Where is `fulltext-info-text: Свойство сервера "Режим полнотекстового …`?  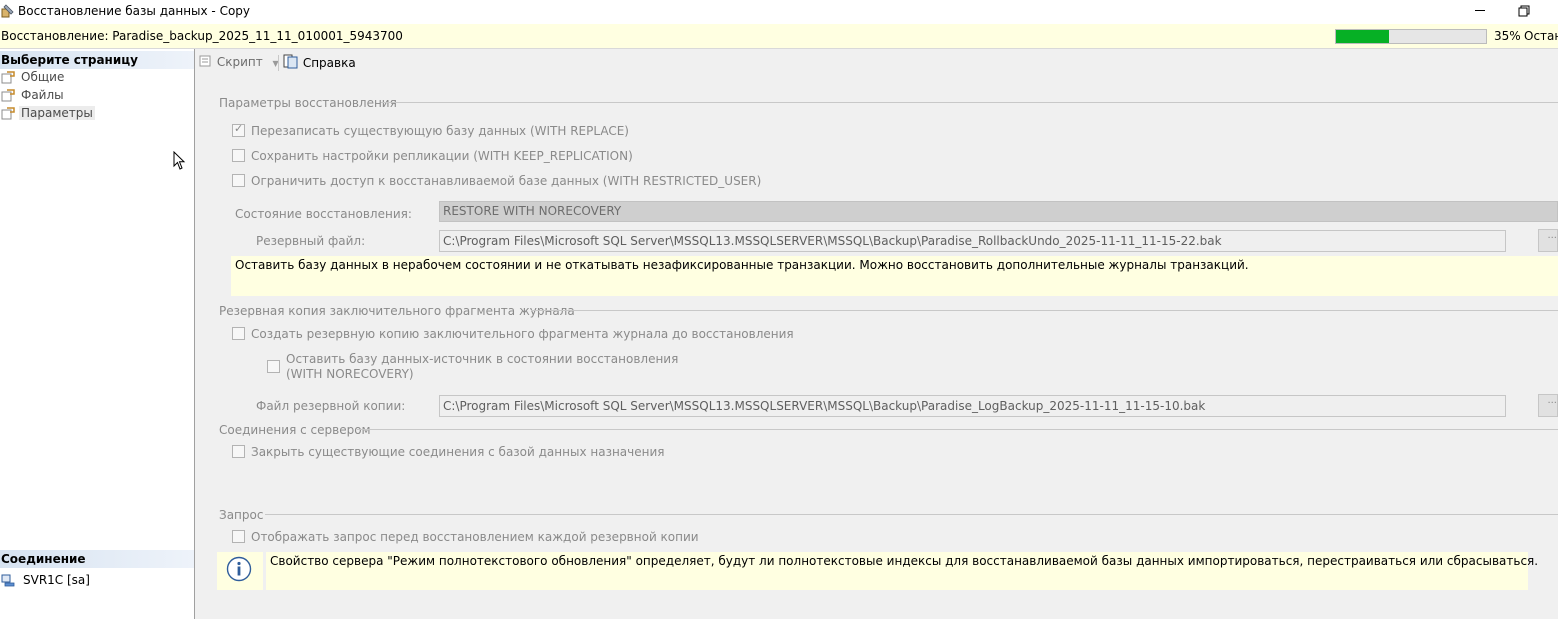 fulltext-info-text: Свойство сервера "Режим полнотекстового … is located at coordinates (904, 561).